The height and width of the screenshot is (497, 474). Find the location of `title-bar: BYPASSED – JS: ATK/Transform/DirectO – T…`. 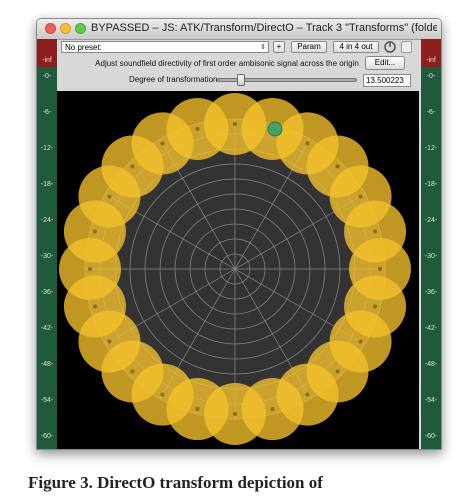

title-bar: BYPASSED – JS: ATK/Transform/DirectO – T… is located at coordinates (239, 29).